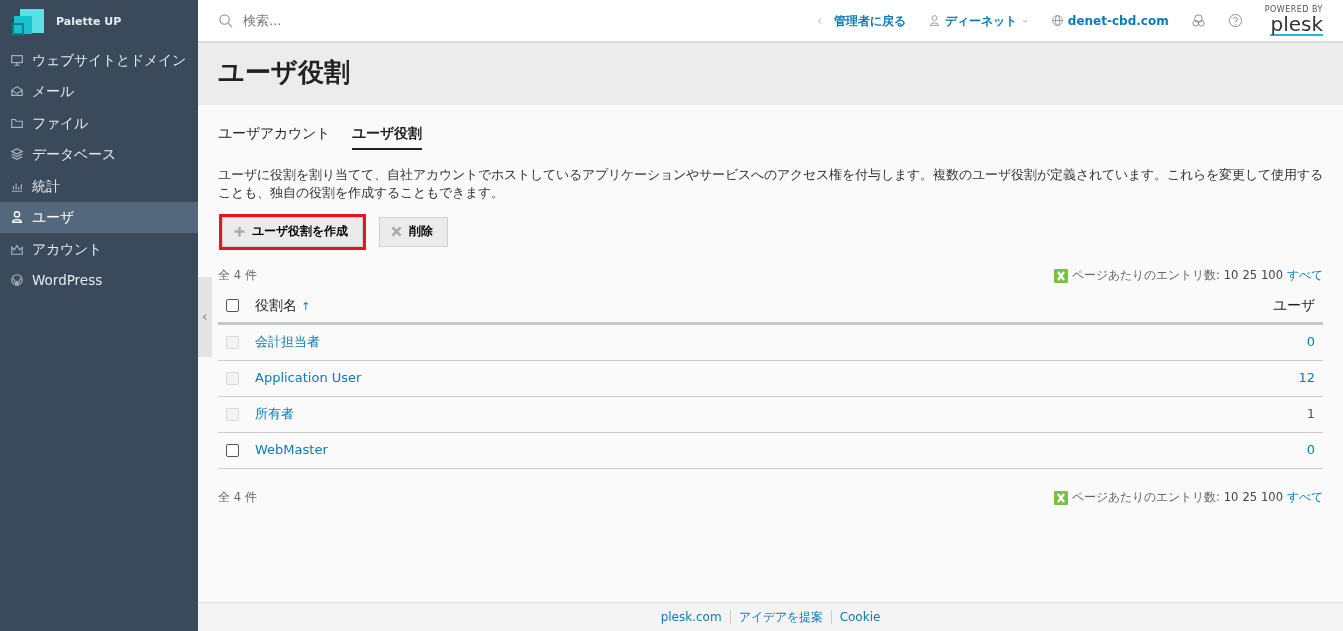 The width and height of the screenshot is (1343, 631). What do you see at coordinates (306, 306) in the screenshot?
I see `sort-icon: ↑` at bounding box center [306, 306].